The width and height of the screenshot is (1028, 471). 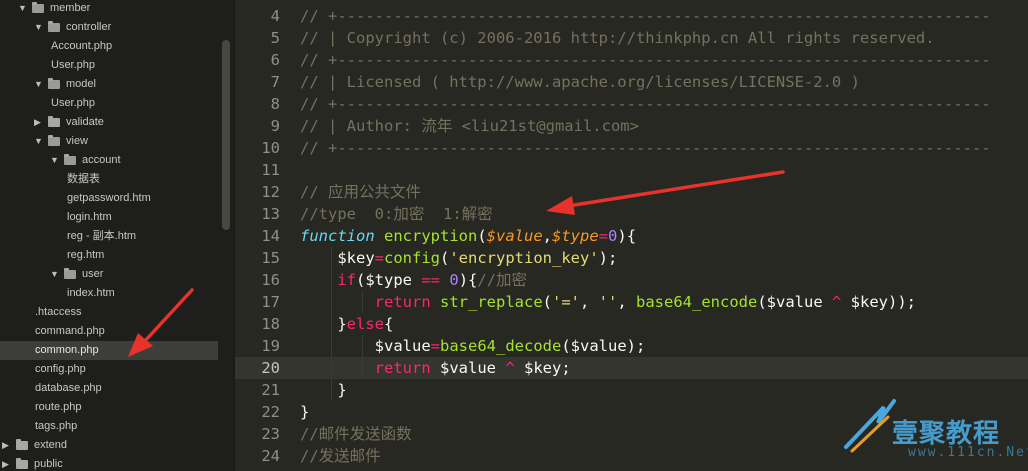 I want to click on code-line: 19 $value=base64_decode($value);, so click(x=631, y=346).